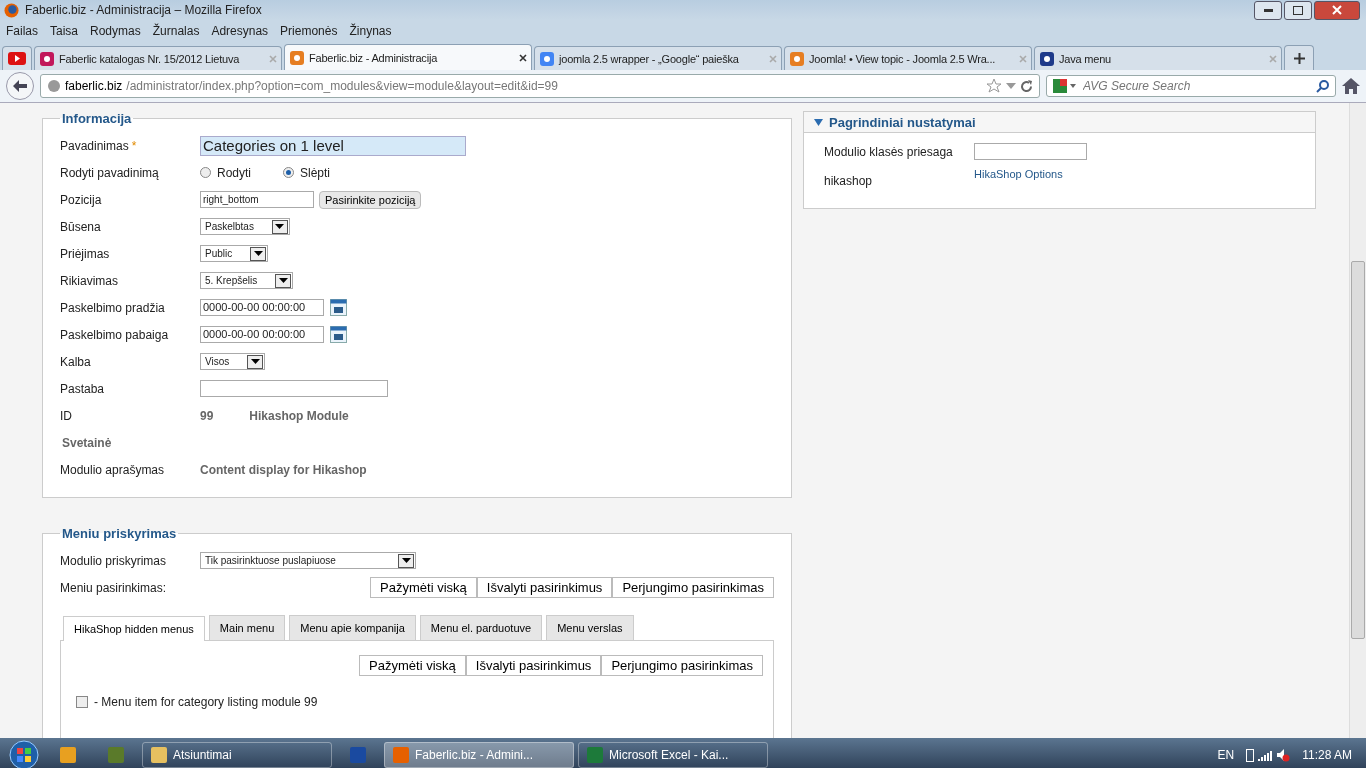  What do you see at coordinates (113, 307) in the screenshot?
I see `field-label: Paskelbimo pradžia` at bounding box center [113, 307].